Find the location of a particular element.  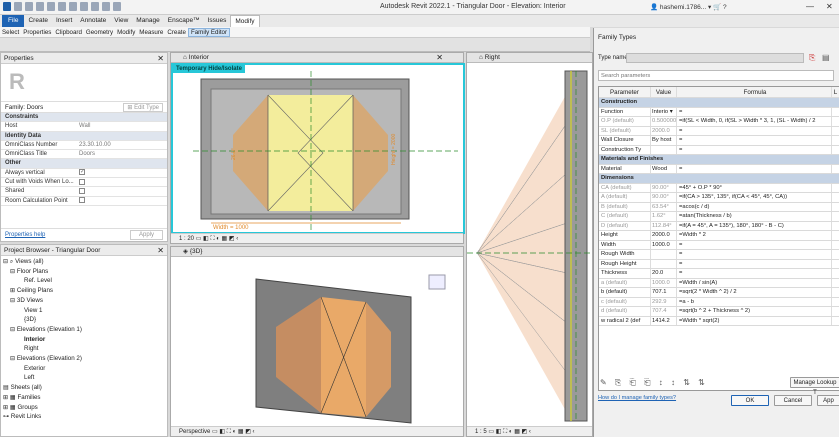

browser-item: ⊟ Floor Plans is located at coordinates (84, 272).